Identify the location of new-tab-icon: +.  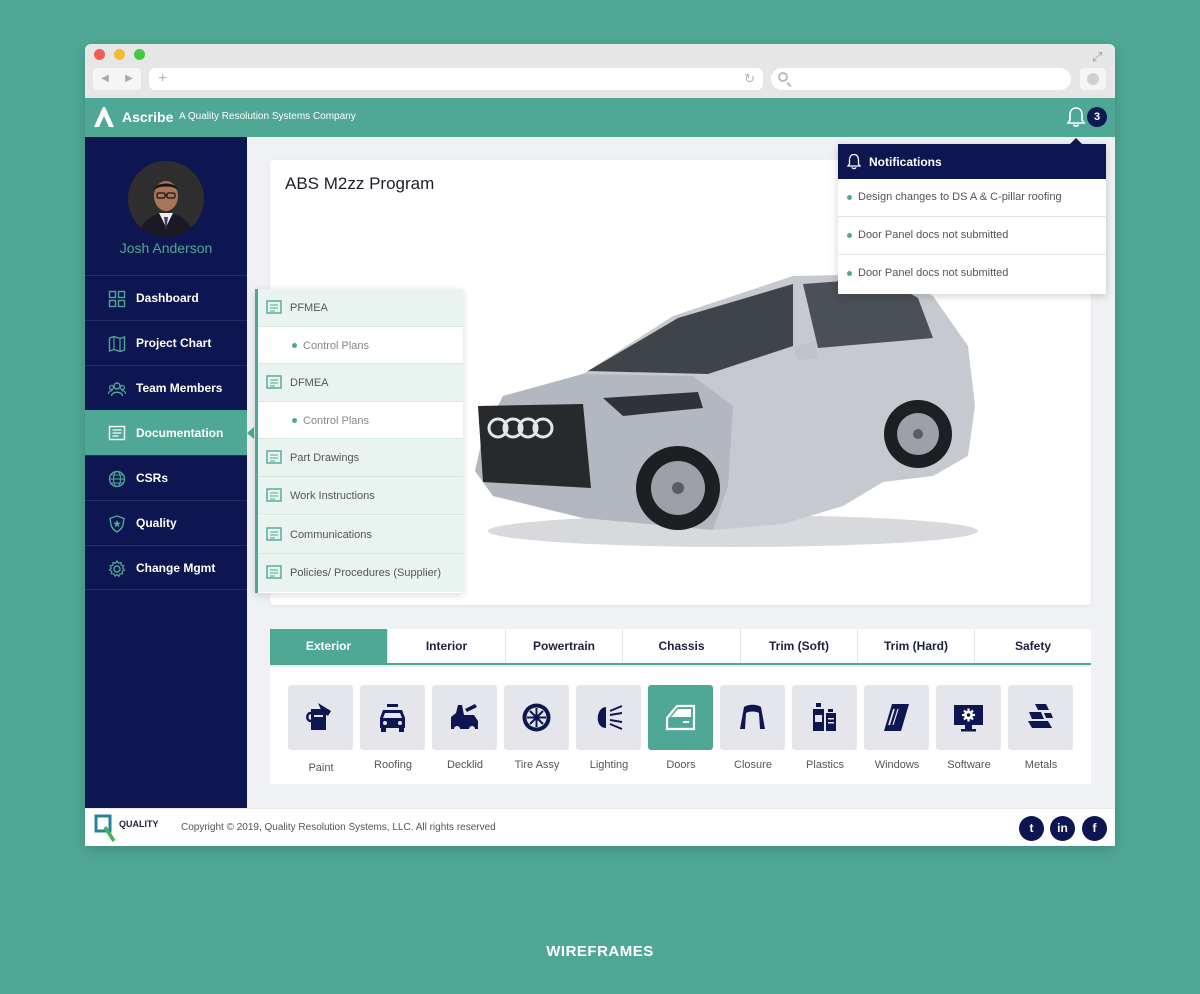
(162, 79).